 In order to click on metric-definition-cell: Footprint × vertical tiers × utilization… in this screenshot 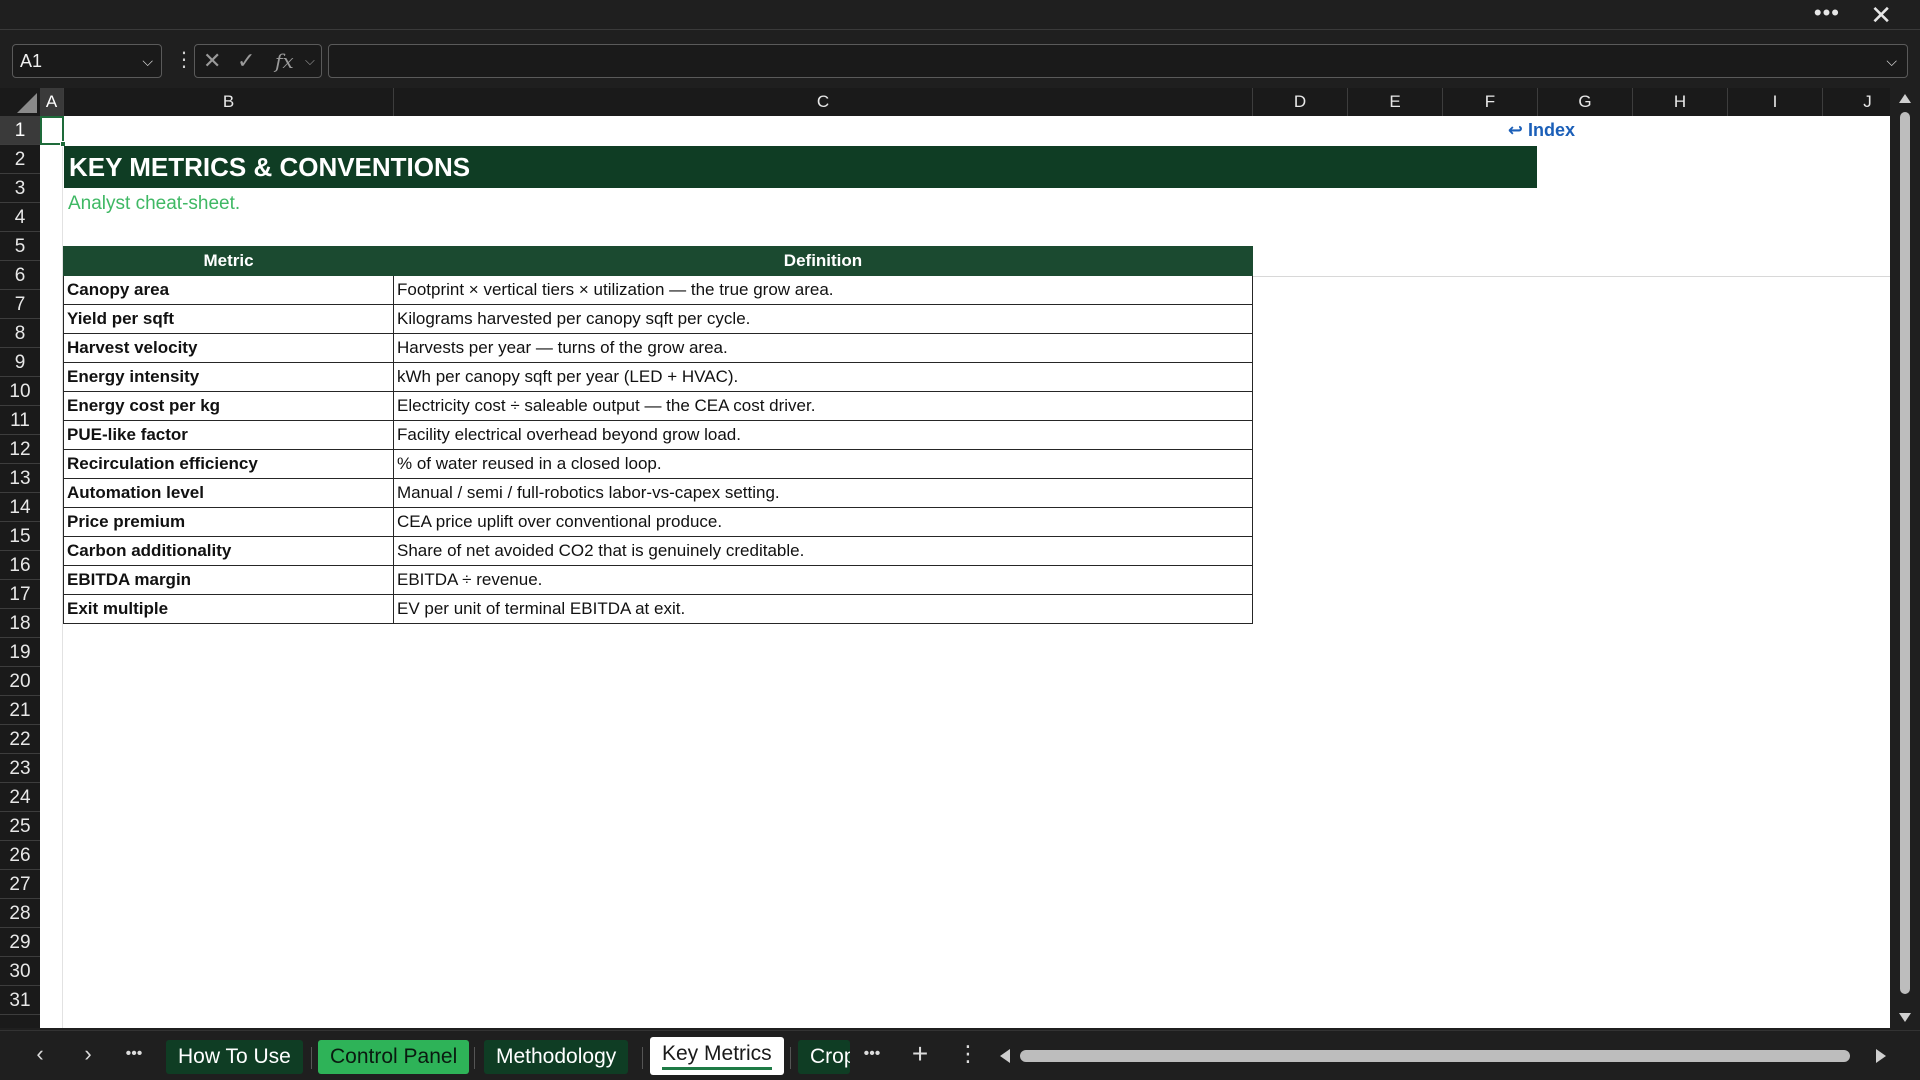, I will do `click(823, 290)`.